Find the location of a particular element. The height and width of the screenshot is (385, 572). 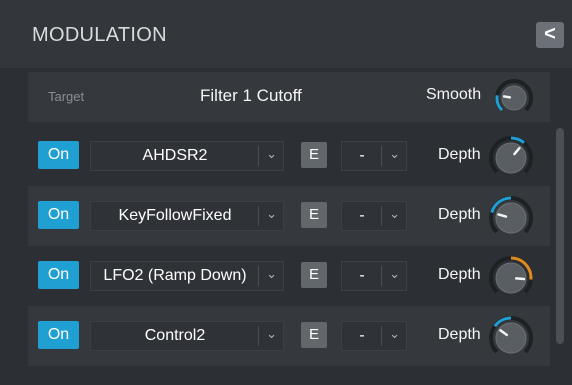

source-select: AHDSR2 ⌄ is located at coordinates (187, 156).